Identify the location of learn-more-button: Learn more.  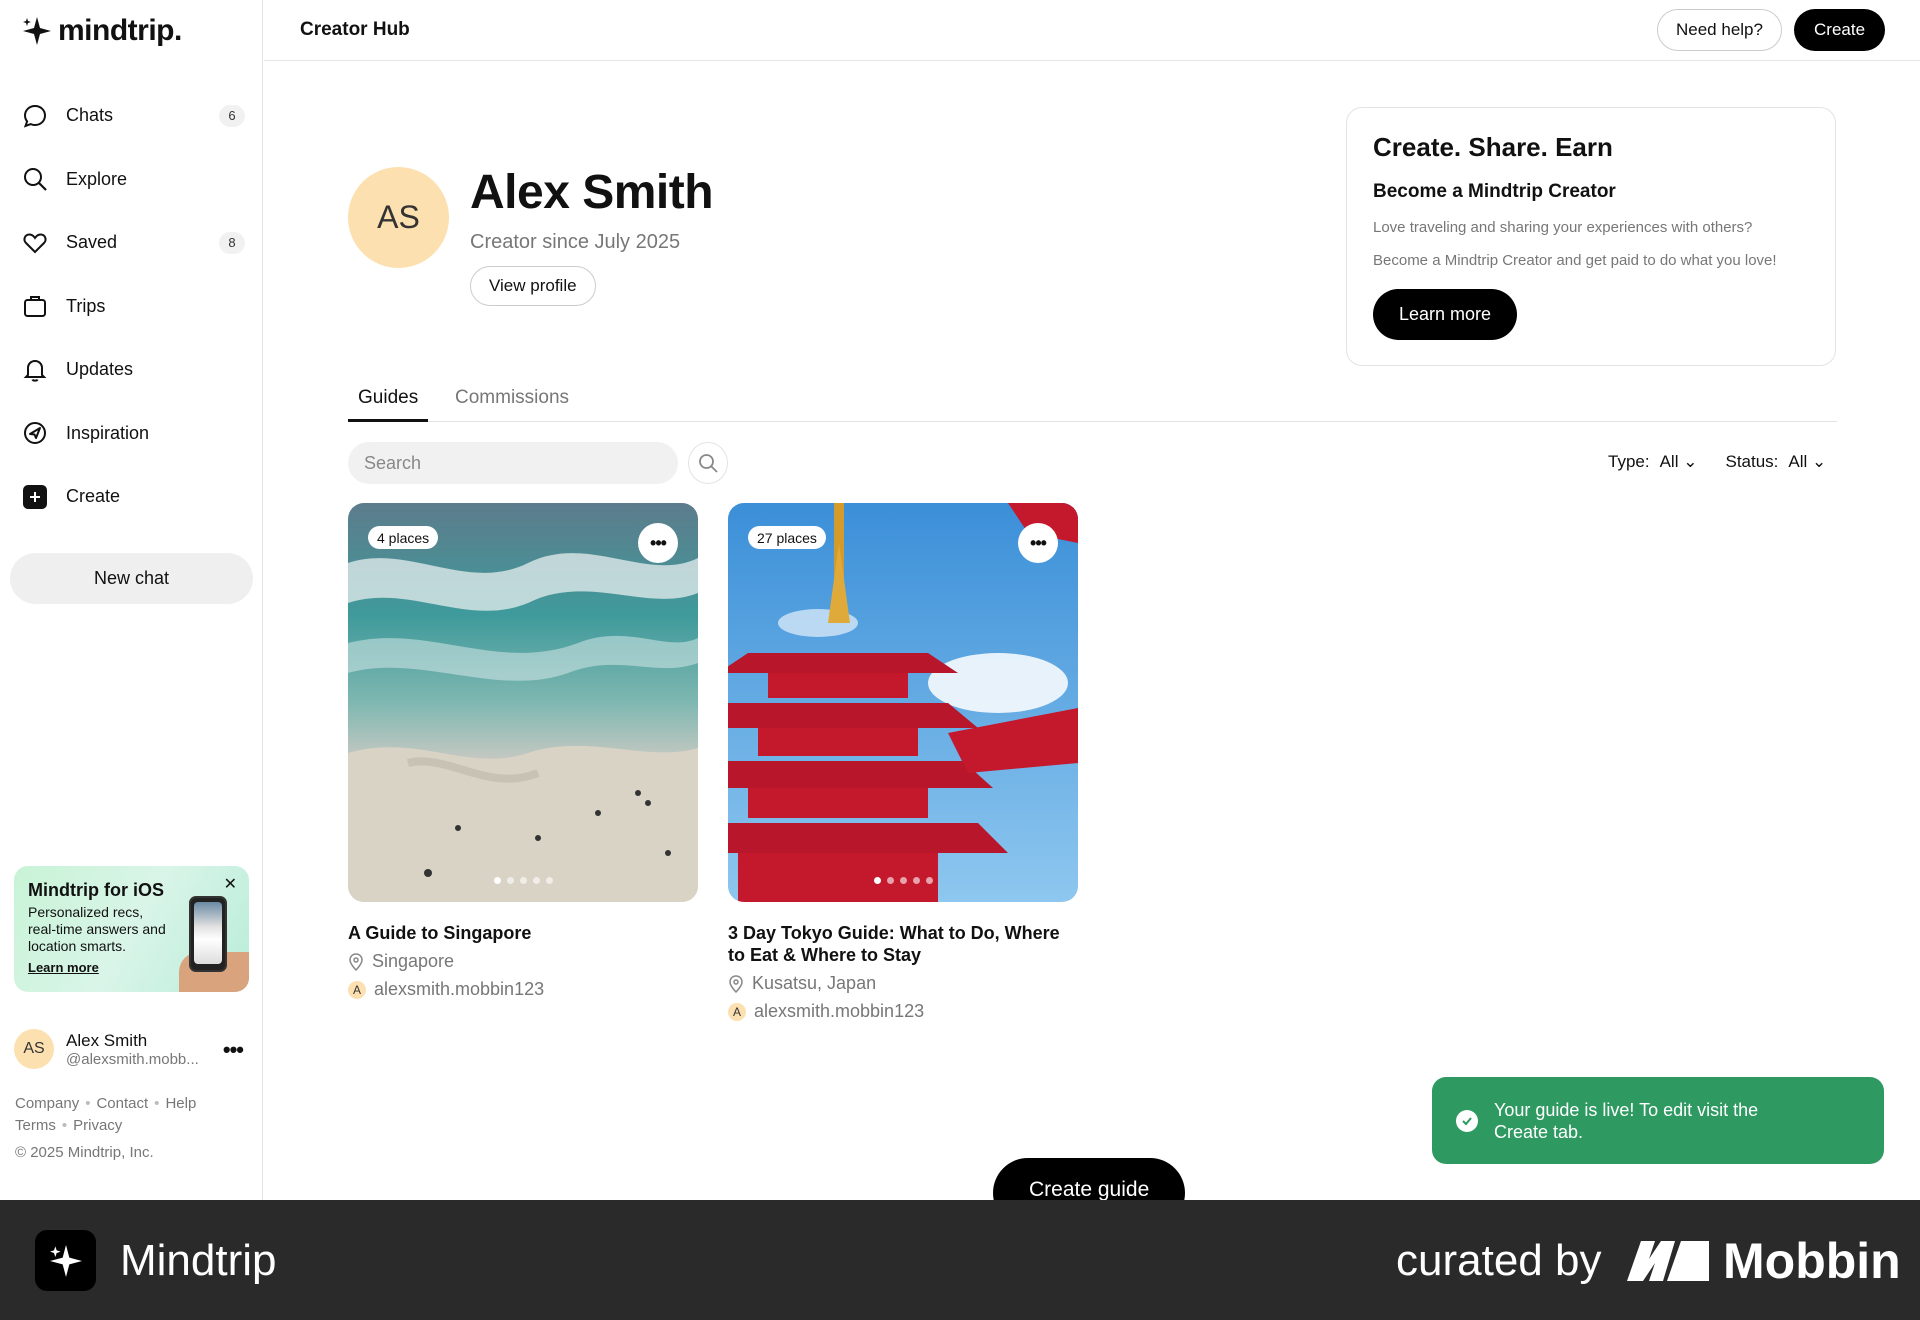
(1445, 314).